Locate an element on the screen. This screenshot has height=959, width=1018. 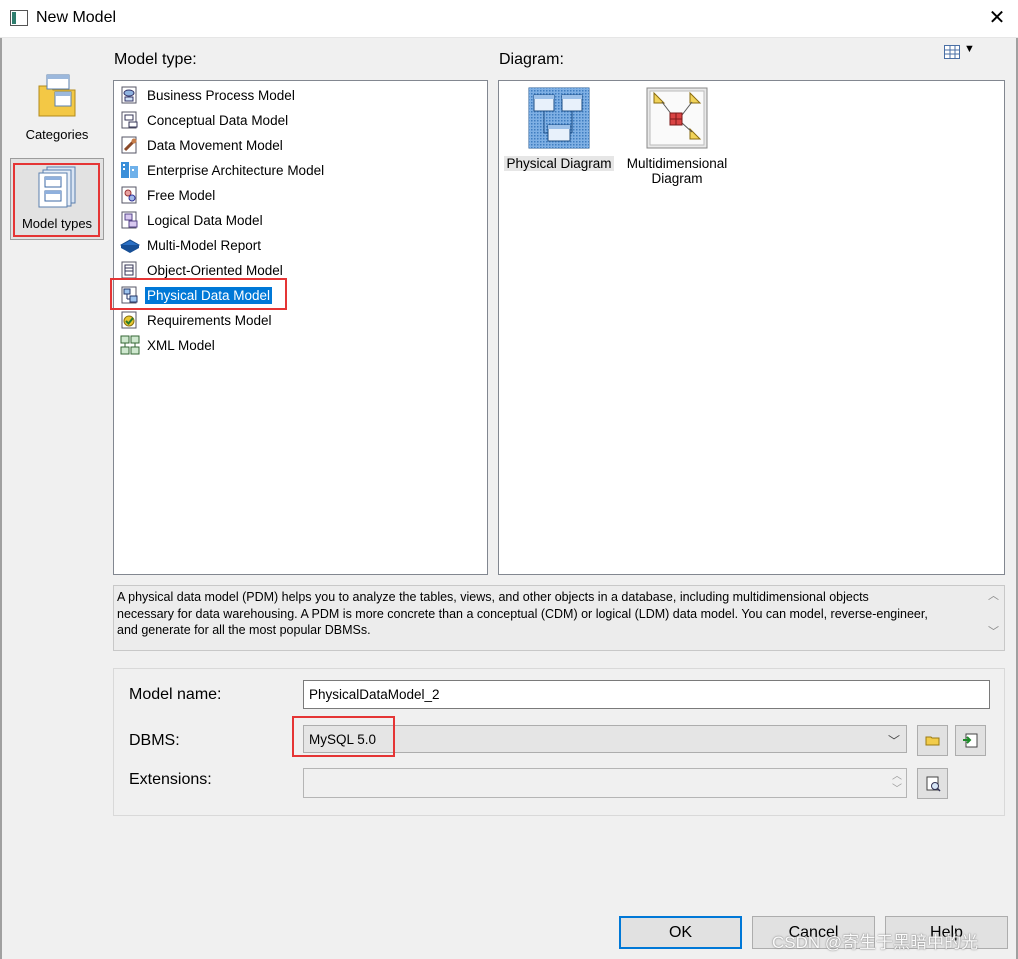
xml-model-icon is located at coordinates (130, 345).